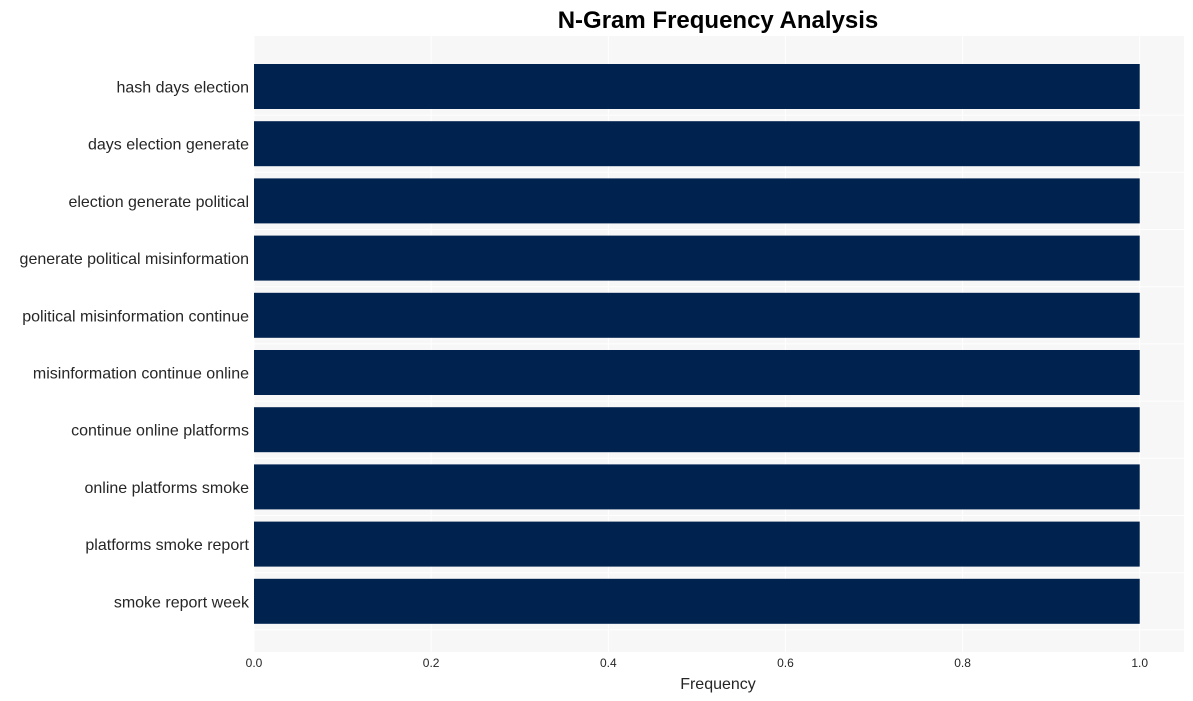 Image resolution: width=1193 pixels, height=701 pixels. What do you see at coordinates (254, 663) in the screenshot?
I see `x-tick-label: 0.0` at bounding box center [254, 663].